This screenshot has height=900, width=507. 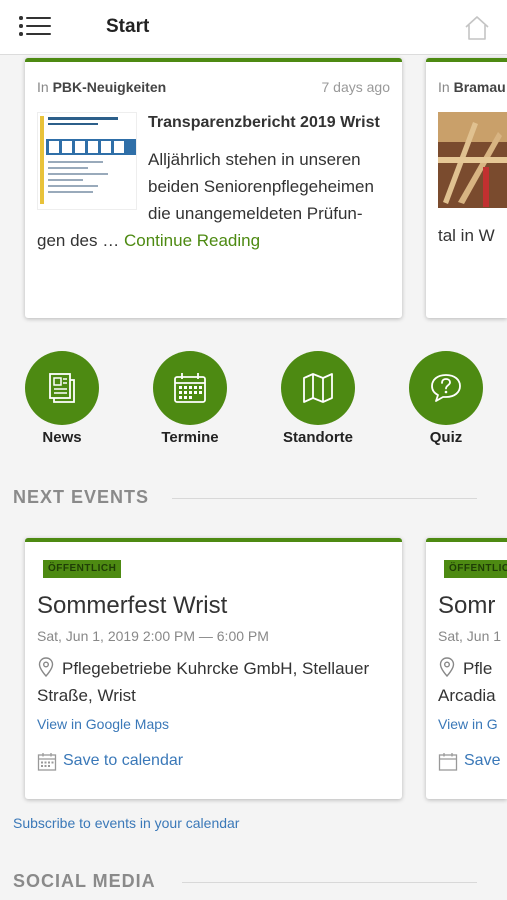 What do you see at coordinates (470, 636) in the screenshot?
I see `event-time: Sat, Jun 1` at bounding box center [470, 636].